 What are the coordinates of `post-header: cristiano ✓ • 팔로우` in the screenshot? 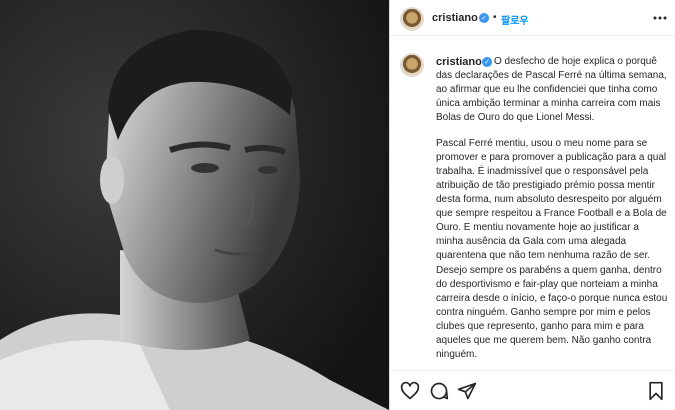 It's located at (532, 18).